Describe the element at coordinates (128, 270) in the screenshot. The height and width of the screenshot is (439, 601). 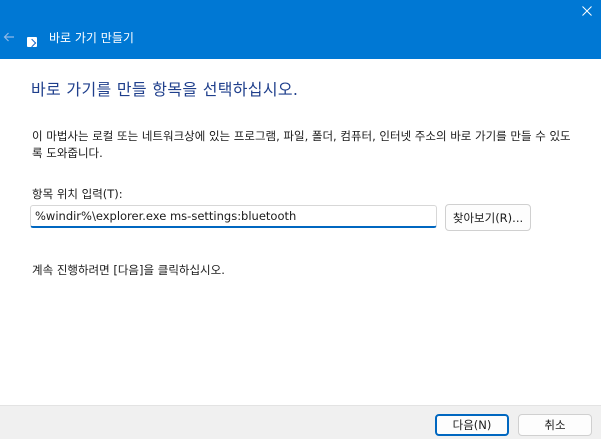
I see `continue-instruction: 계속 진행하려면 [다음]을 클릭하십시오.` at that location.